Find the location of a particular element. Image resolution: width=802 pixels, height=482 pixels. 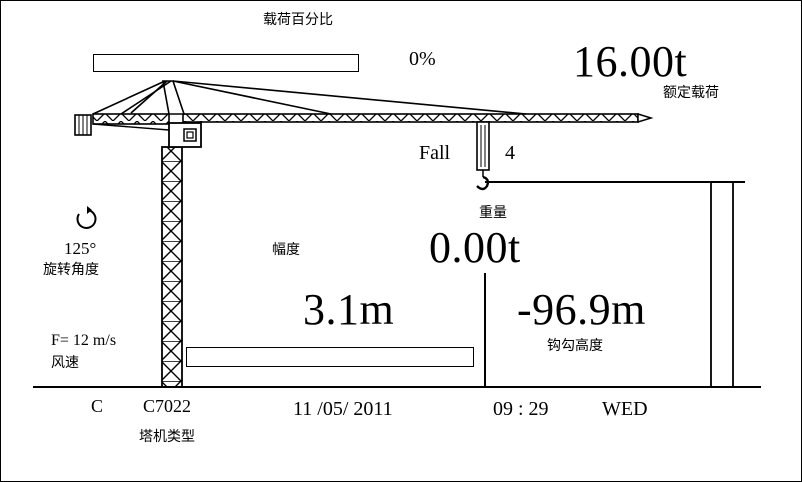

hook-height-value: -96.9m is located at coordinates (581, 309).